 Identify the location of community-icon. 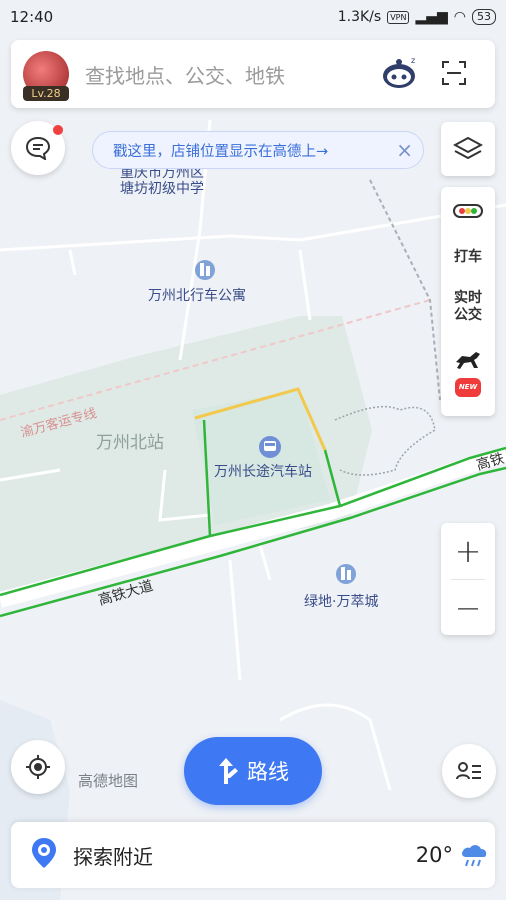
(346, 574).